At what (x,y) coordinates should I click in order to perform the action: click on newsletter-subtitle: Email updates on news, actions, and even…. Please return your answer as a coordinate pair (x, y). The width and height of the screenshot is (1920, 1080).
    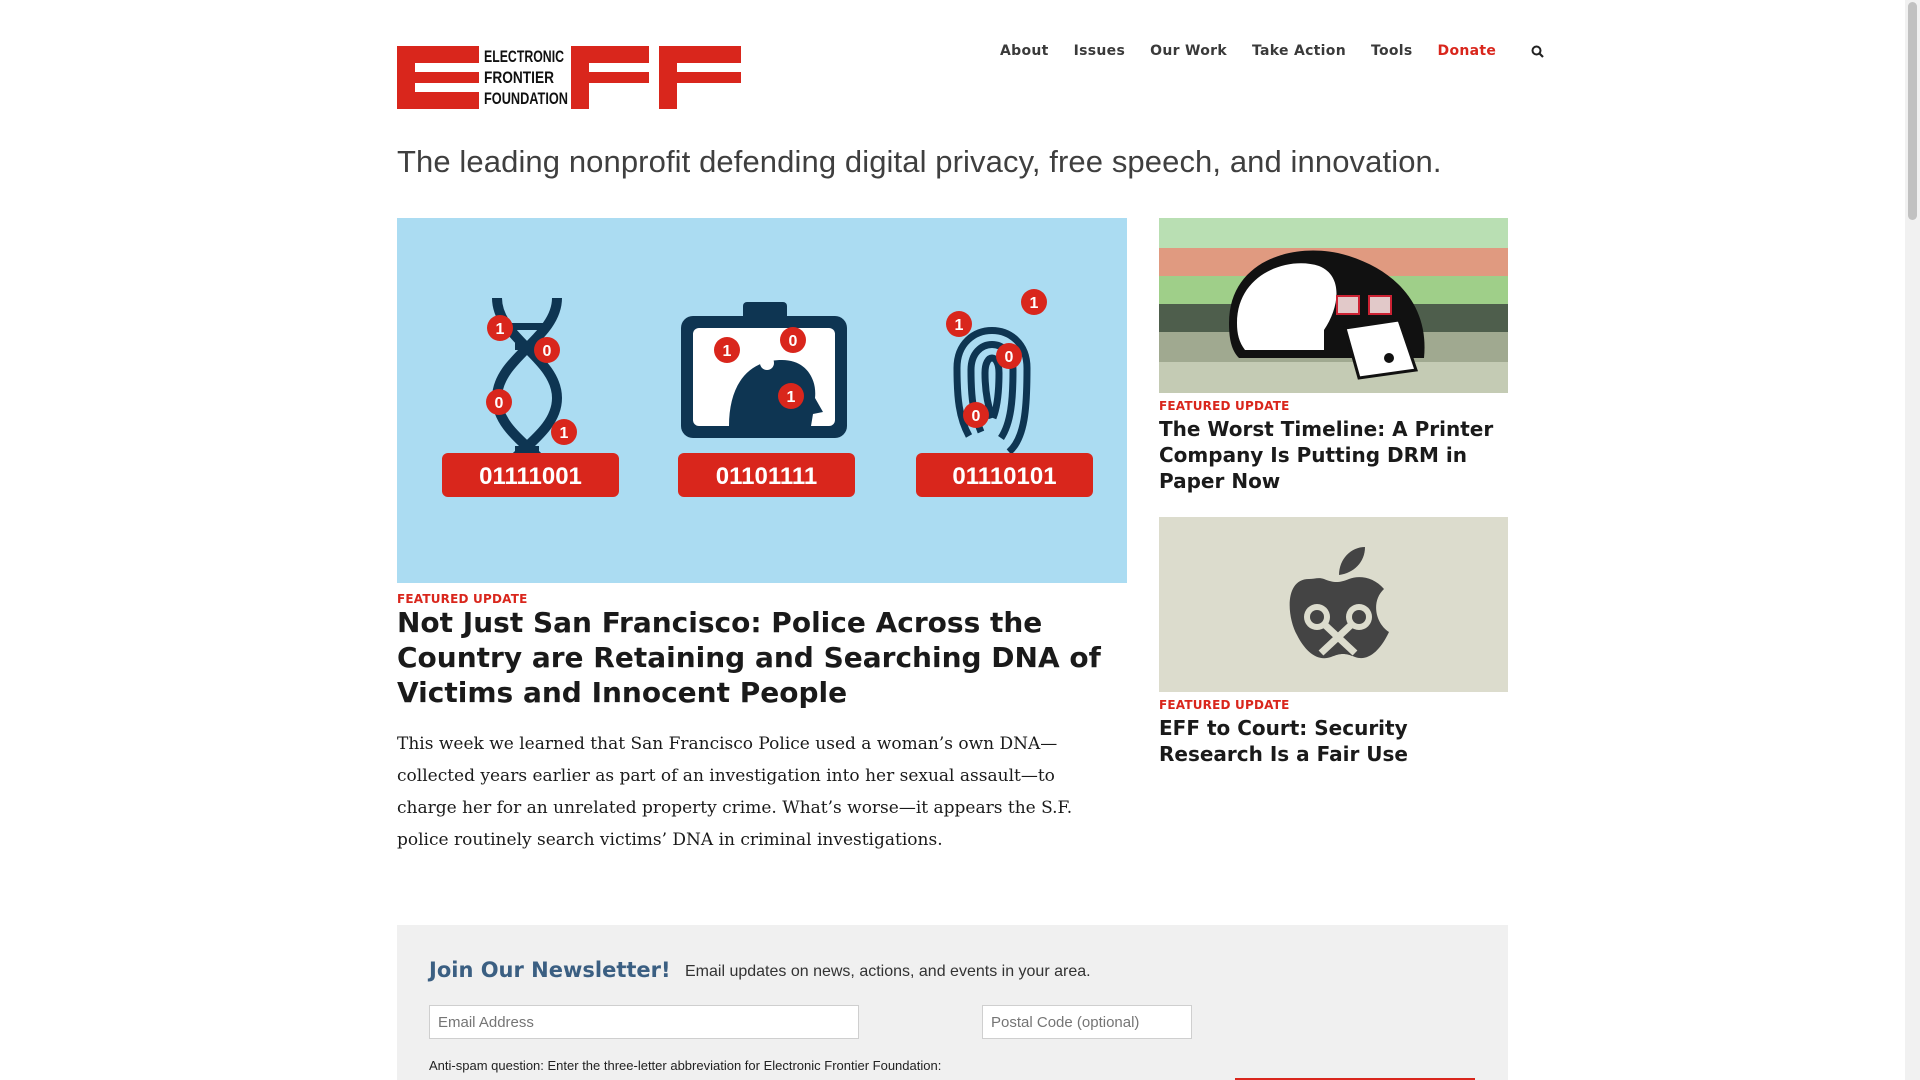
    Looking at the image, I should click on (888, 971).